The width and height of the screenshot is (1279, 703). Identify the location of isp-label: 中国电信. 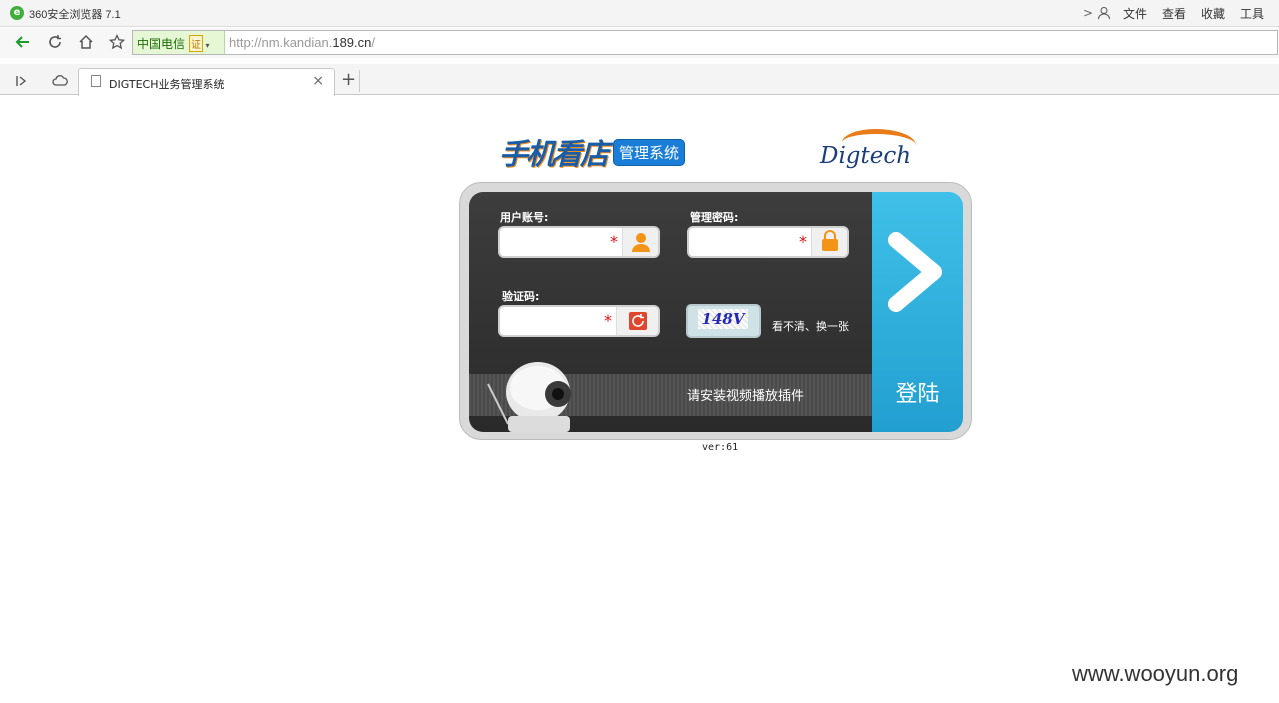
(161, 44).